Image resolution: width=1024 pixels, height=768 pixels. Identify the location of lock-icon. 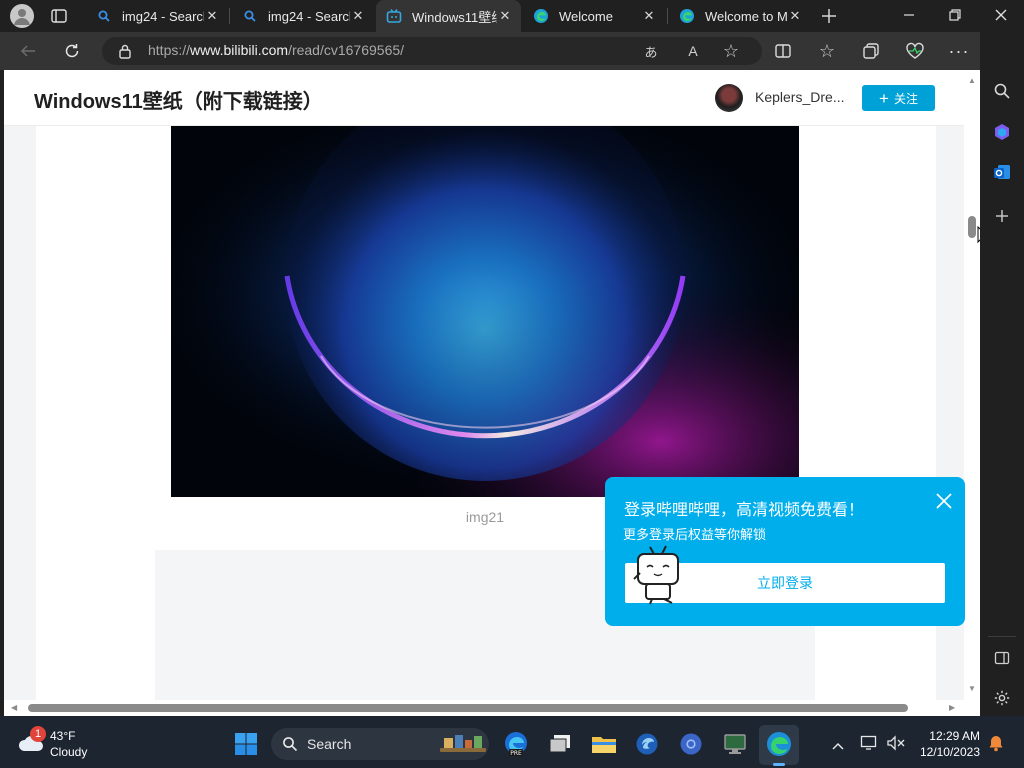
(125, 51).